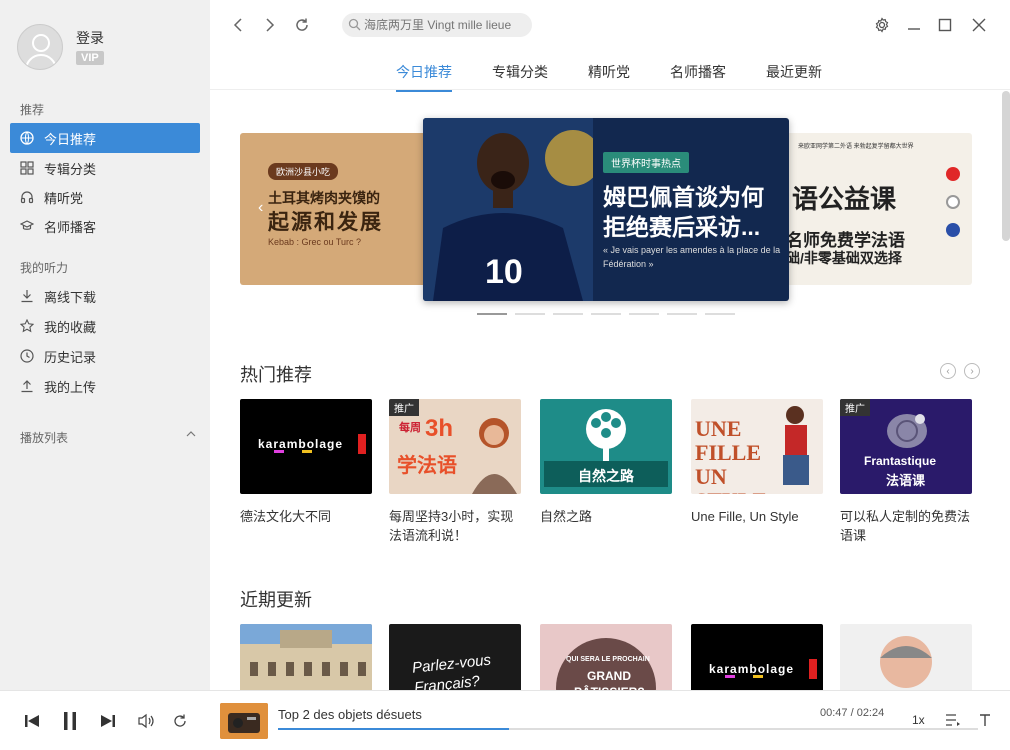 The width and height of the screenshot is (1010, 750). Describe the element at coordinates (455, 446) in the screenshot. I see `album-thumb: 推广 每周 3h 学法语` at that location.